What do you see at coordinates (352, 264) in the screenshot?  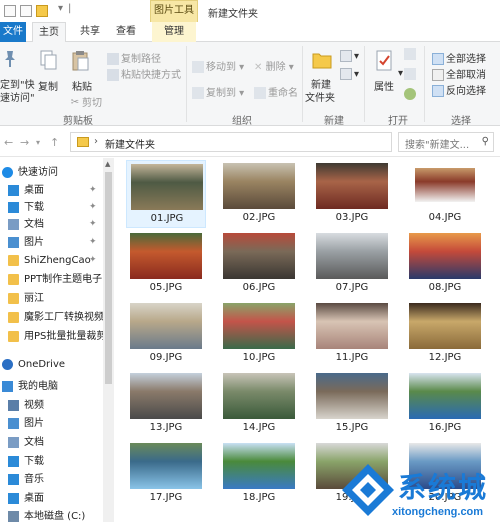 I see `file-tile: 07.JPG` at bounding box center [352, 264].